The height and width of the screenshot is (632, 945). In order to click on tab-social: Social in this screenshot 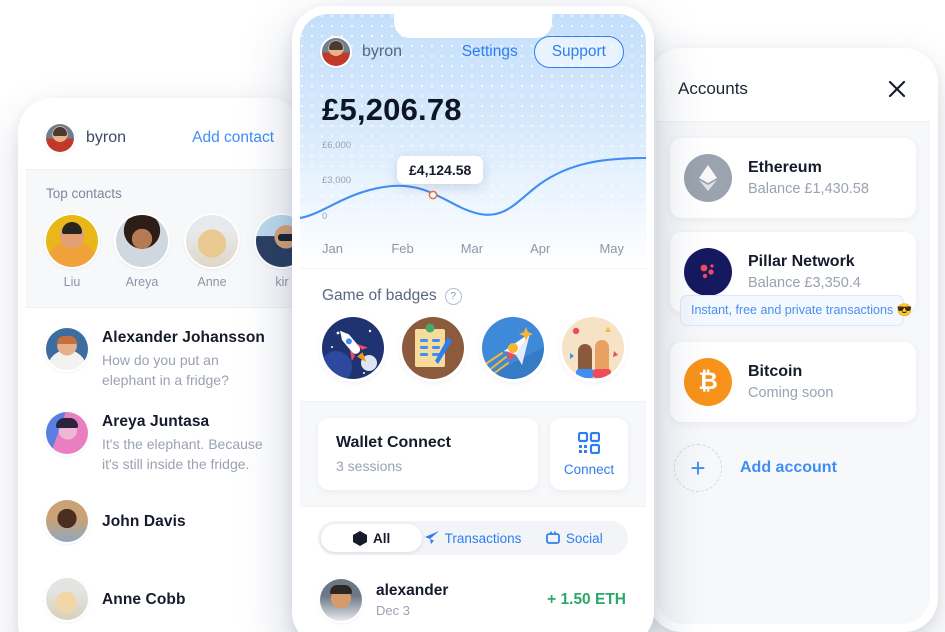, I will do `click(574, 538)`.